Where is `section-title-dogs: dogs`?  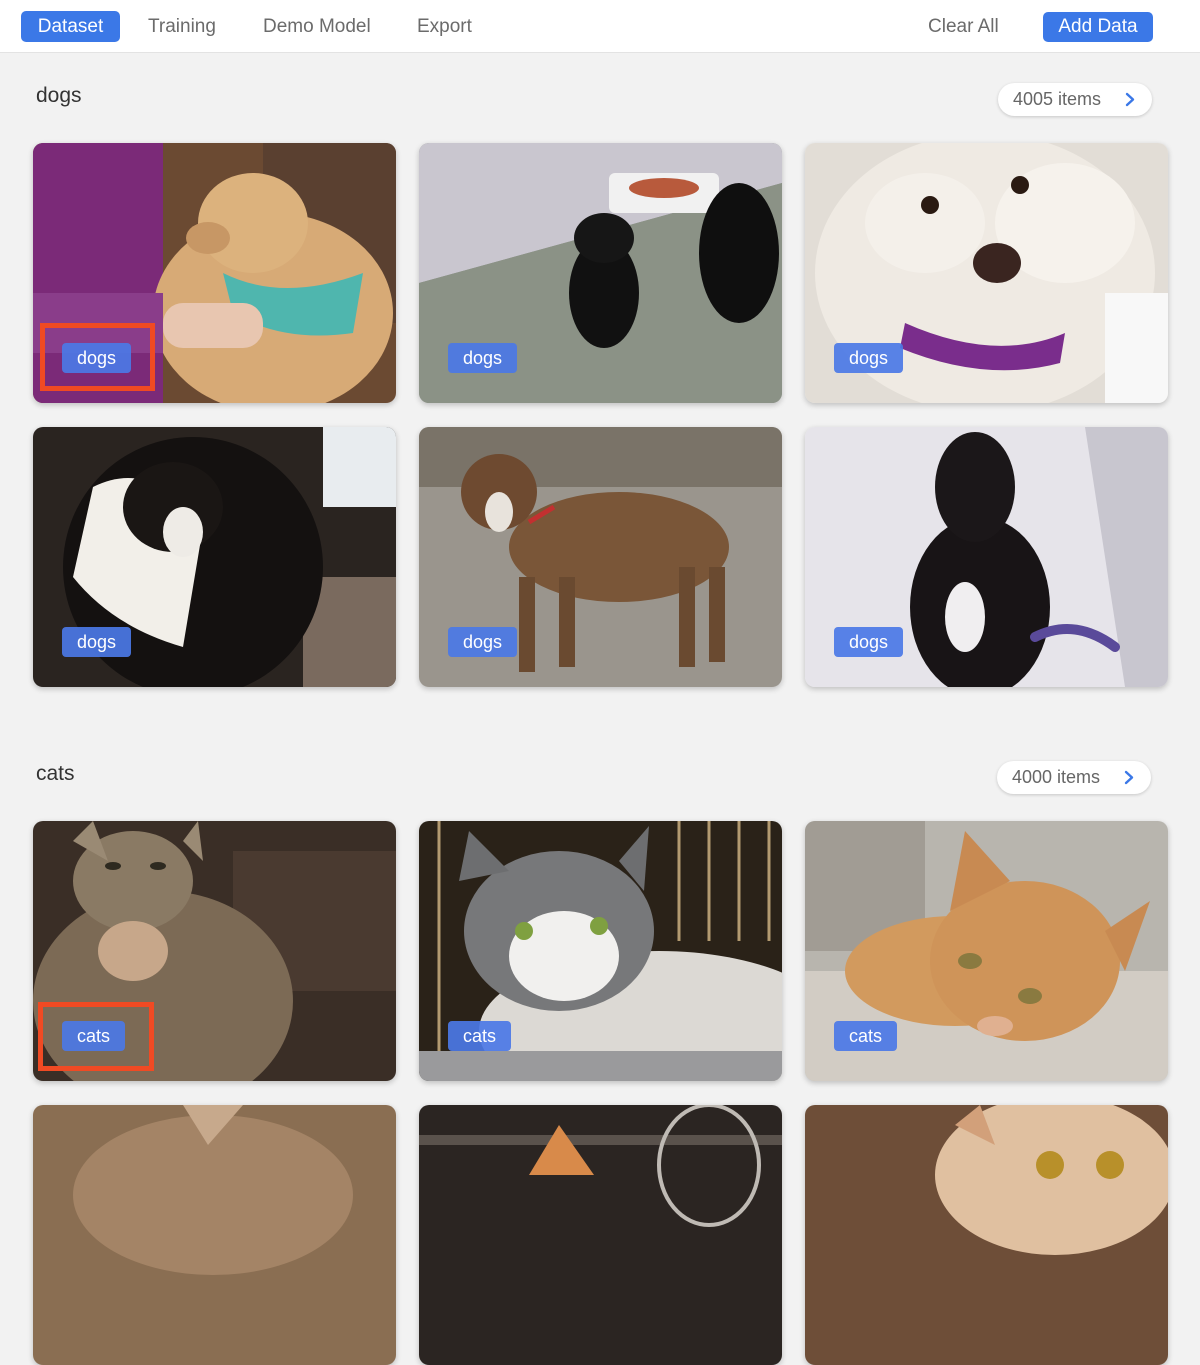
section-title-dogs: dogs is located at coordinates (59, 95).